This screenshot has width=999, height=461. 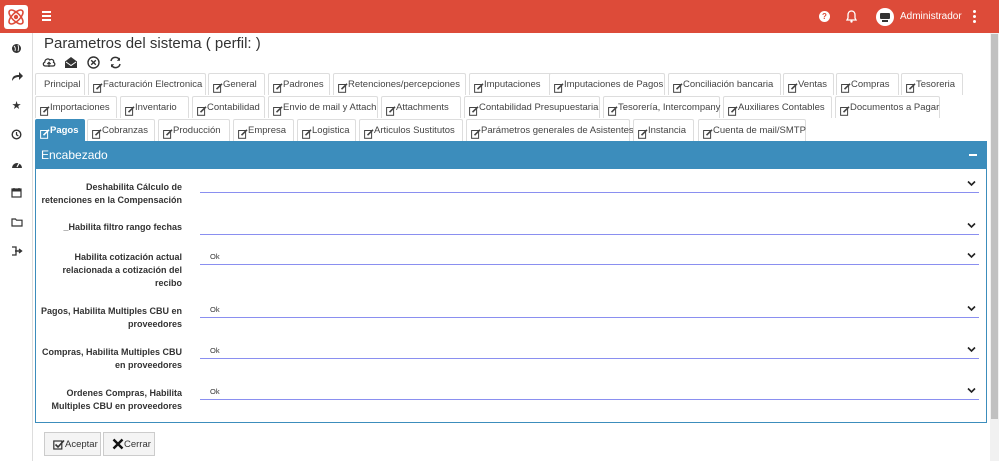 I want to click on collapse-icon, so click(x=973, y=155).